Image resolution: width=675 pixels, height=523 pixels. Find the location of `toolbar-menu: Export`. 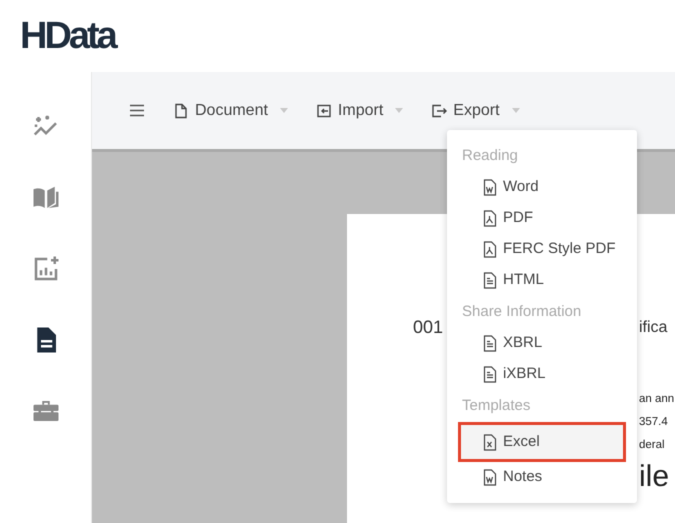

toolbar-menu: Export is located at coordinates (475, 110).